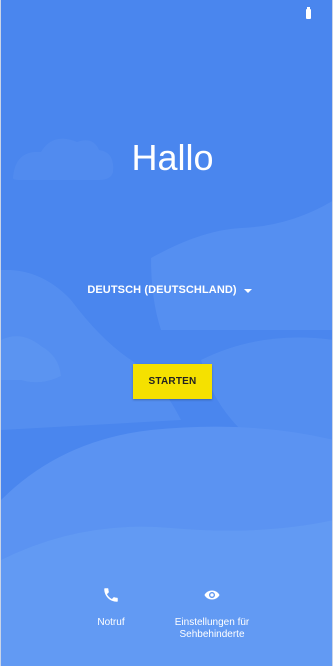 The height and width of the screenshot is (666, 333). What do you see at coordinates (111, 622) in the screenshot?
I see `emergency-call-label: Notruf` at bounding box center [111, 622].